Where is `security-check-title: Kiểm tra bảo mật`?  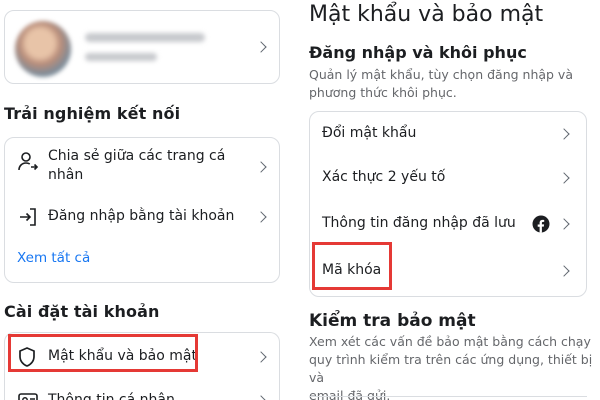 security-check-title: Kiểm tra bảo mật is located at coordinates (392, 321).